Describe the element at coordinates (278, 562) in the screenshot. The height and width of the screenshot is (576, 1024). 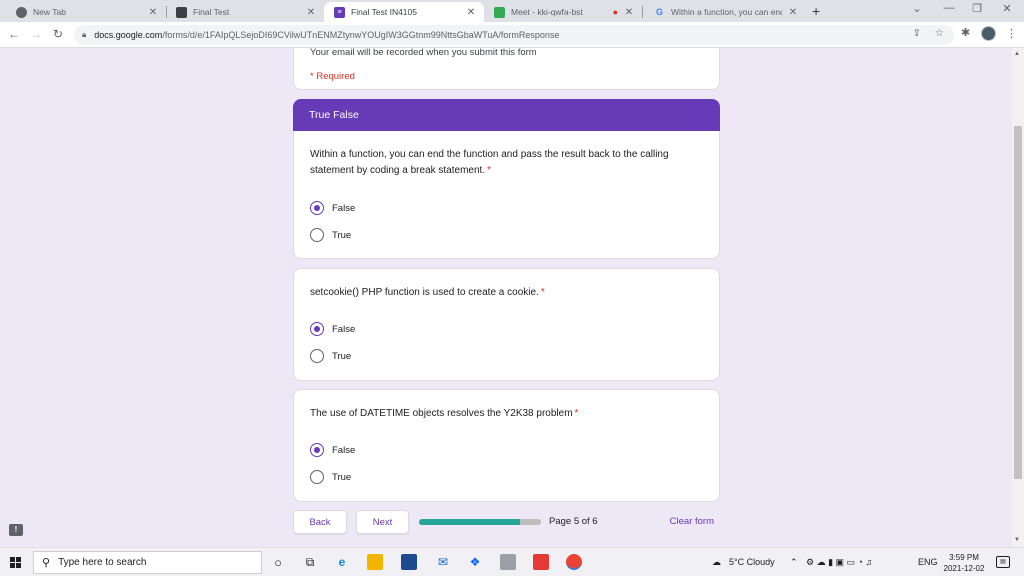
I see `cortana-icon: ○` at that location.